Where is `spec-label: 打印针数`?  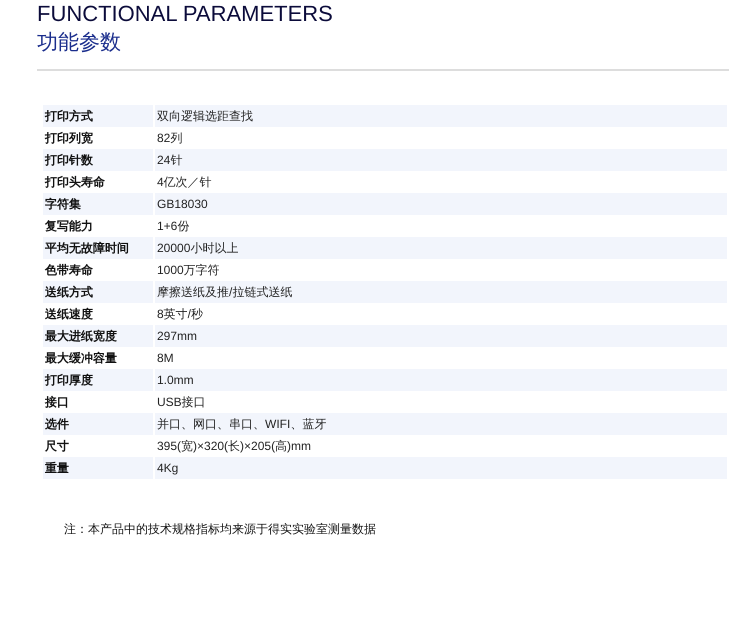
spec-label: 打印针数 is located at coordinates (98, 160).